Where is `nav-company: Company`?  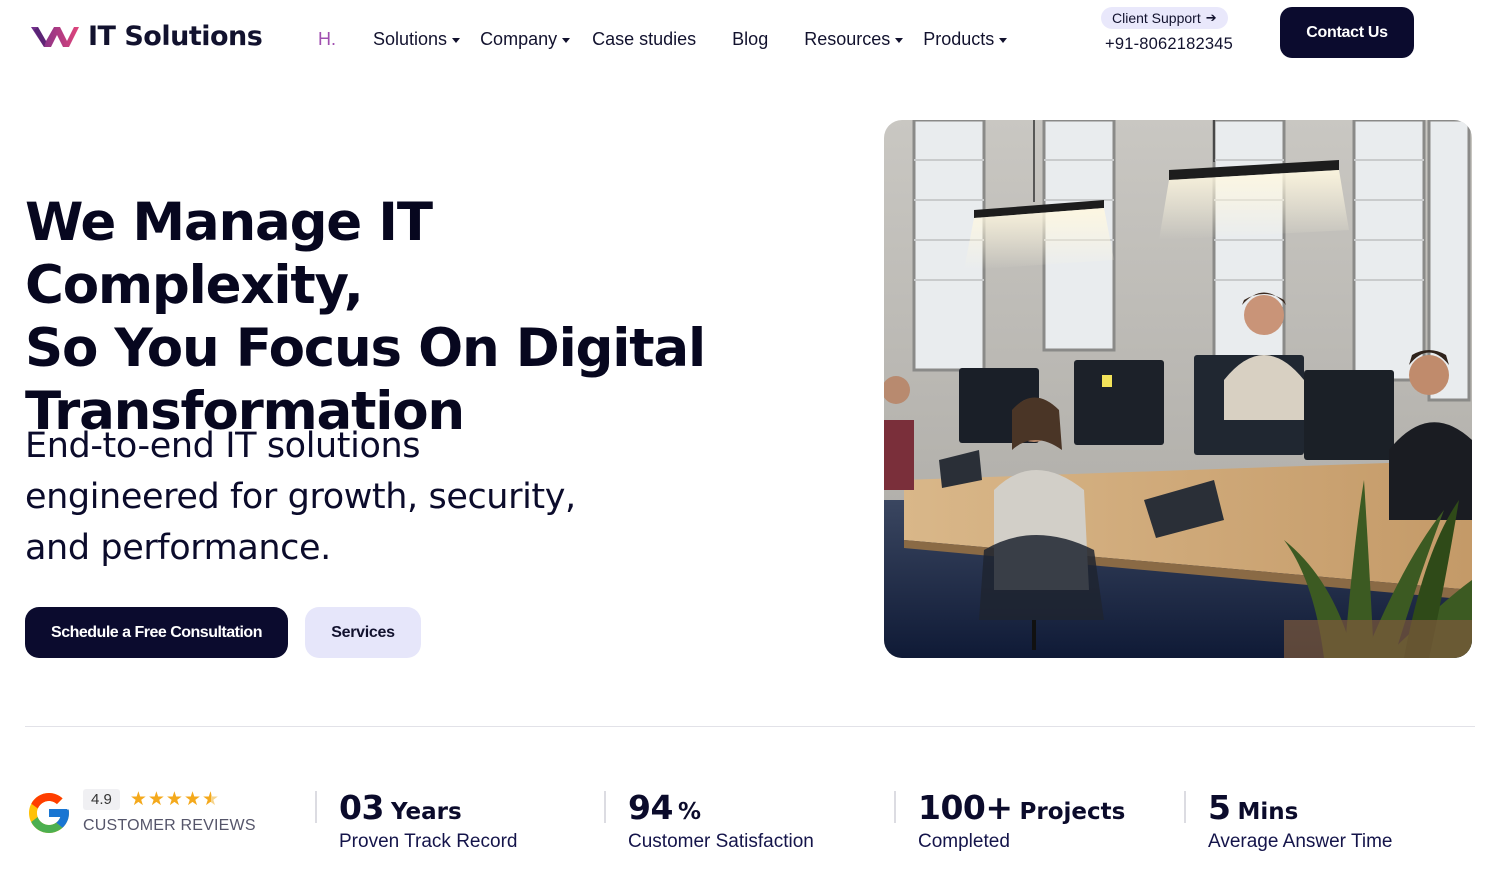
nav-company: Company is located at coordinates (525, 39).